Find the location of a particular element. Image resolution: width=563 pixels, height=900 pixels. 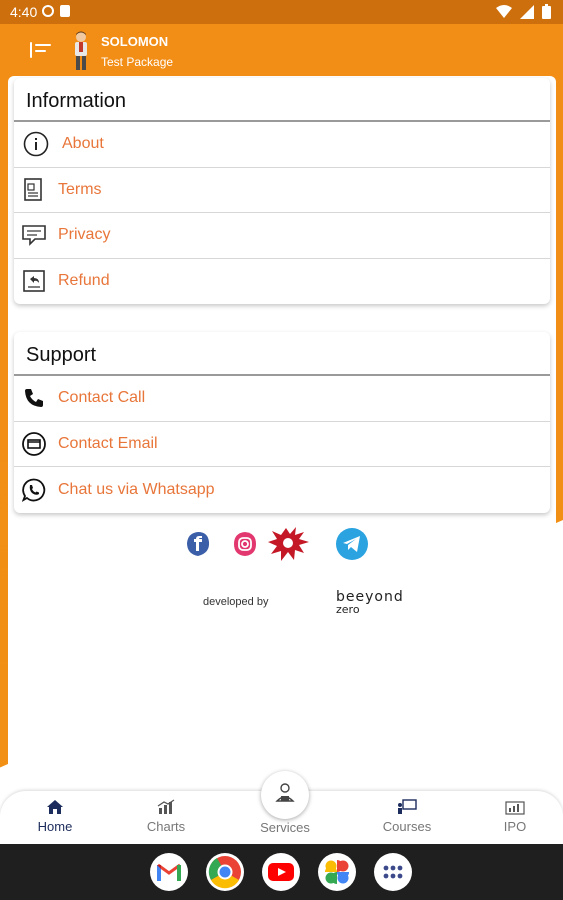

developed-by-text: developed by is located at coordinates (236, 602).